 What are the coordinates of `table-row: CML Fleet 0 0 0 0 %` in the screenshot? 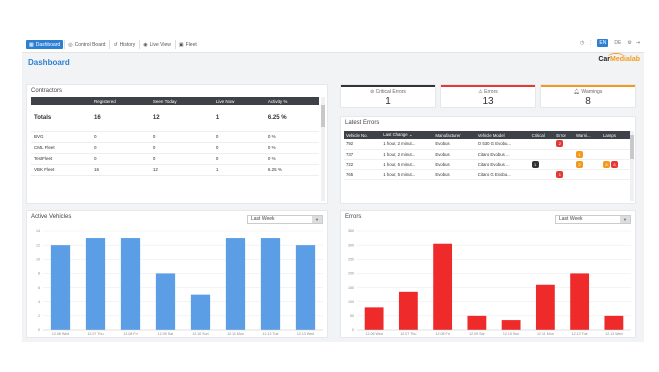 It's located at (175, 148).